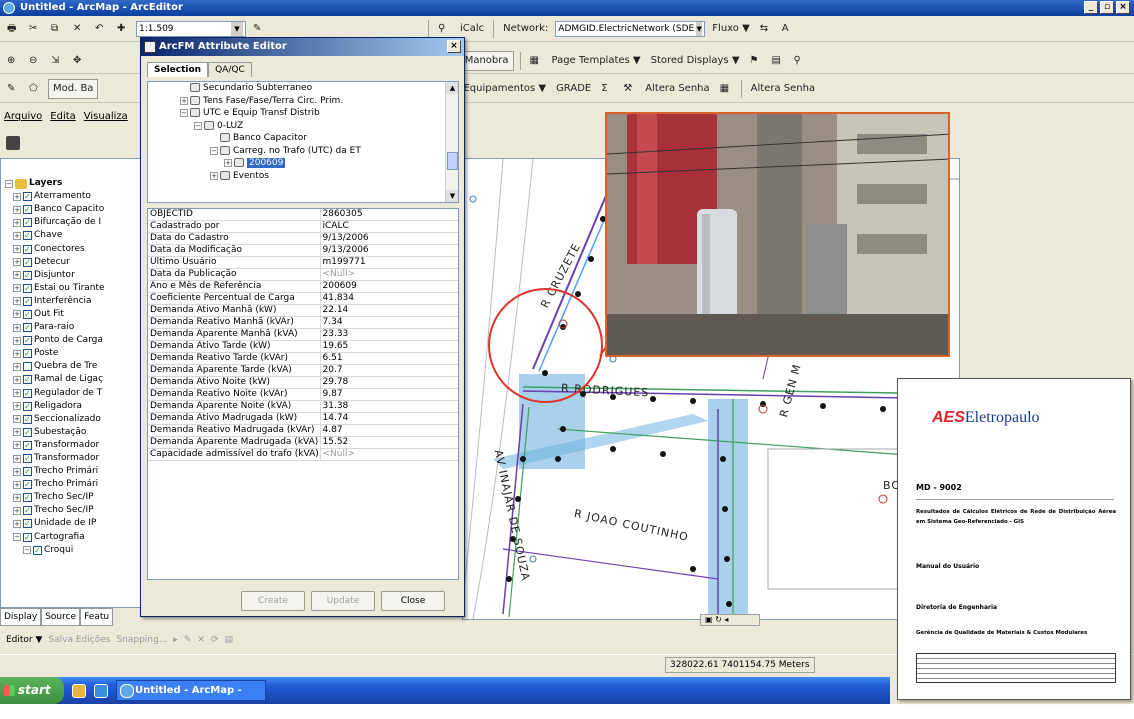 The height and width of the screenshot is (719, 1134). What do you see at coordinates (389, 443) in the screenshot?
I see `attribute-value: 15.52` at bounding box center [389, 443].